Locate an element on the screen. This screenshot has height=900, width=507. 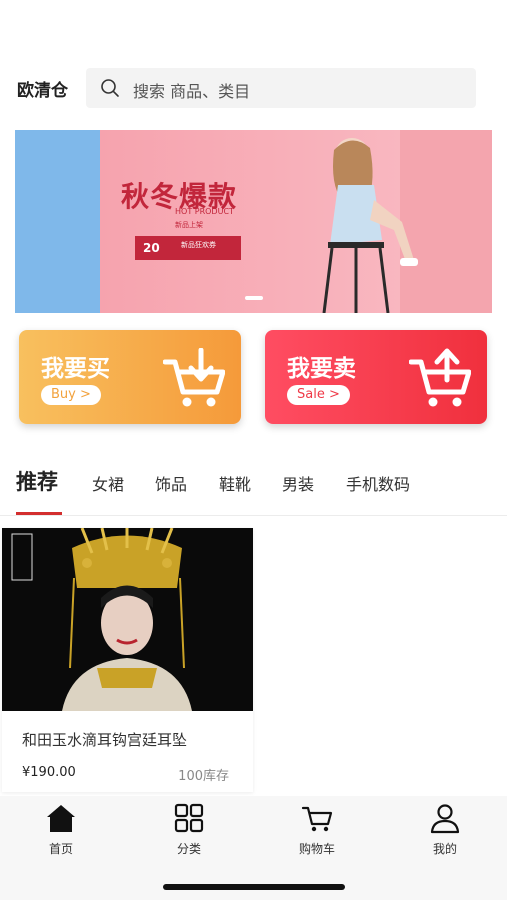
nav-category: 分类 is located at coordinates (189, 829).